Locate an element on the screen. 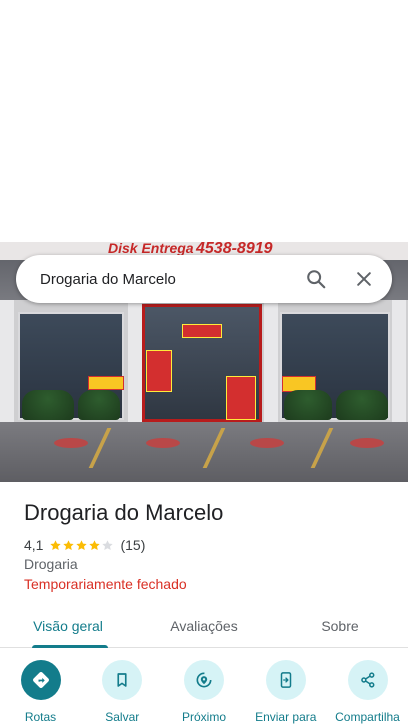 The height and width of the screenshot is (726, 408). directions-label: Rotas is located at coordinates (40, 717).